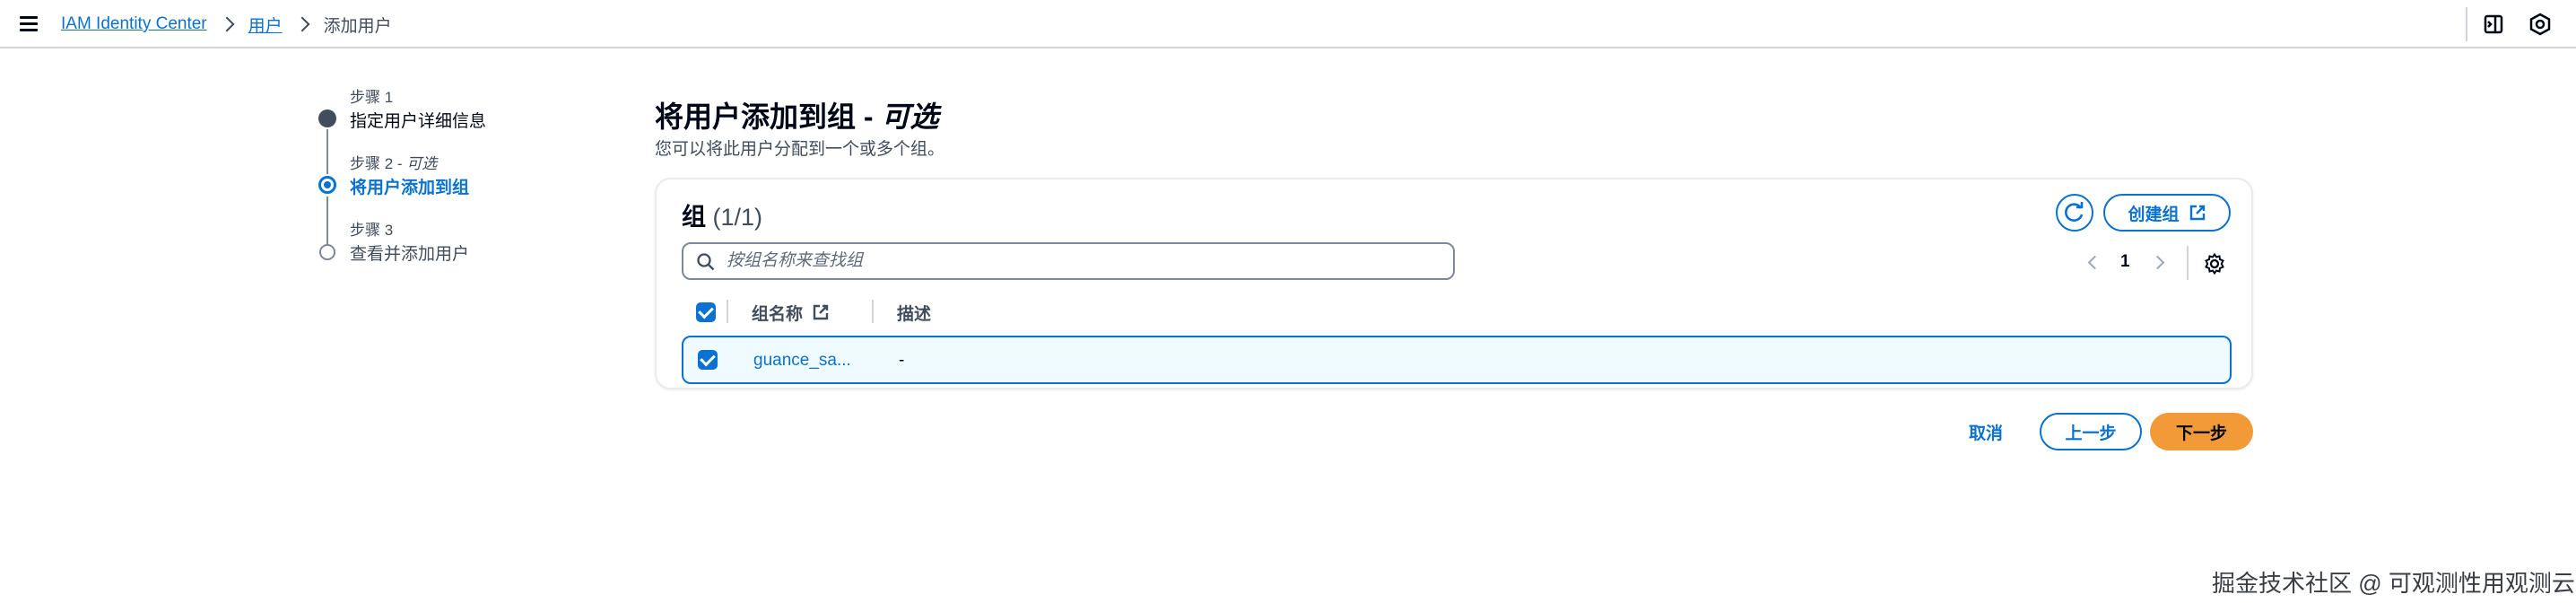  What do you see at coordinates (797, 117) in the screenshot?
I see `page-title: 将用户添加到组 - 可选` at bounding box center [797, 117].